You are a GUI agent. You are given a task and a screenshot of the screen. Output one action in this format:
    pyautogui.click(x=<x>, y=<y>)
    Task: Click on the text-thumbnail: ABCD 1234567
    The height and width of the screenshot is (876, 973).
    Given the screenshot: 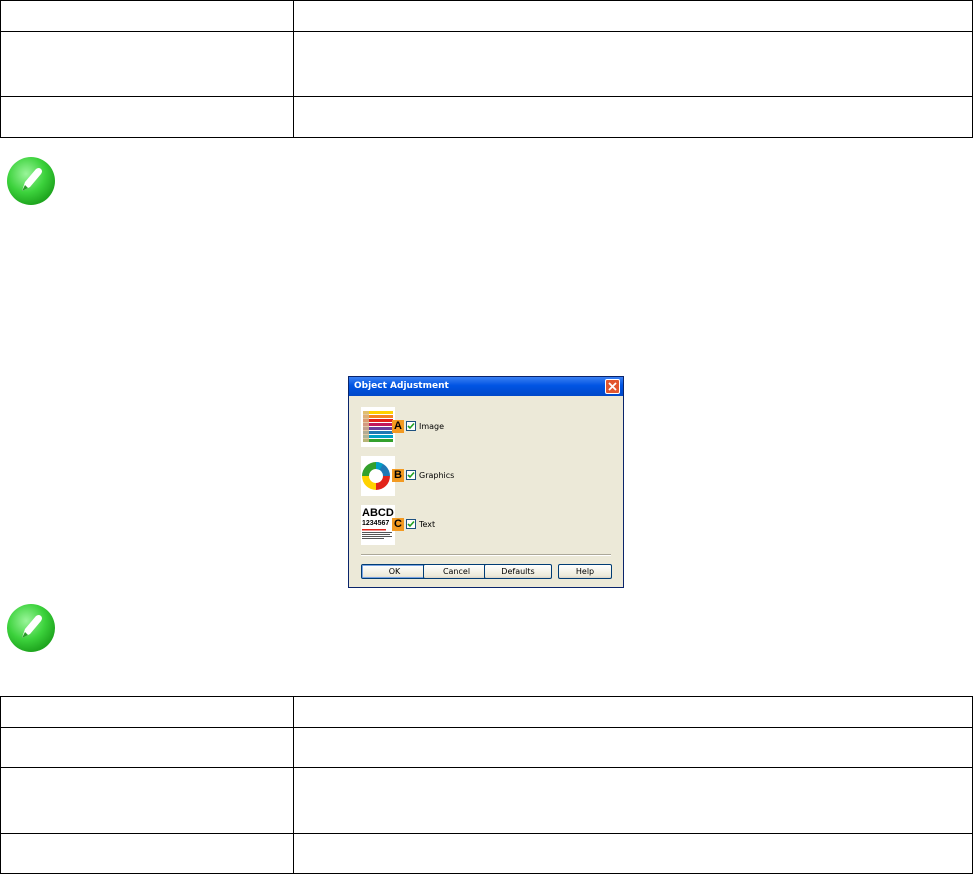 What is the action you would take?
    pyautogui.click(x=378, y=525)
    